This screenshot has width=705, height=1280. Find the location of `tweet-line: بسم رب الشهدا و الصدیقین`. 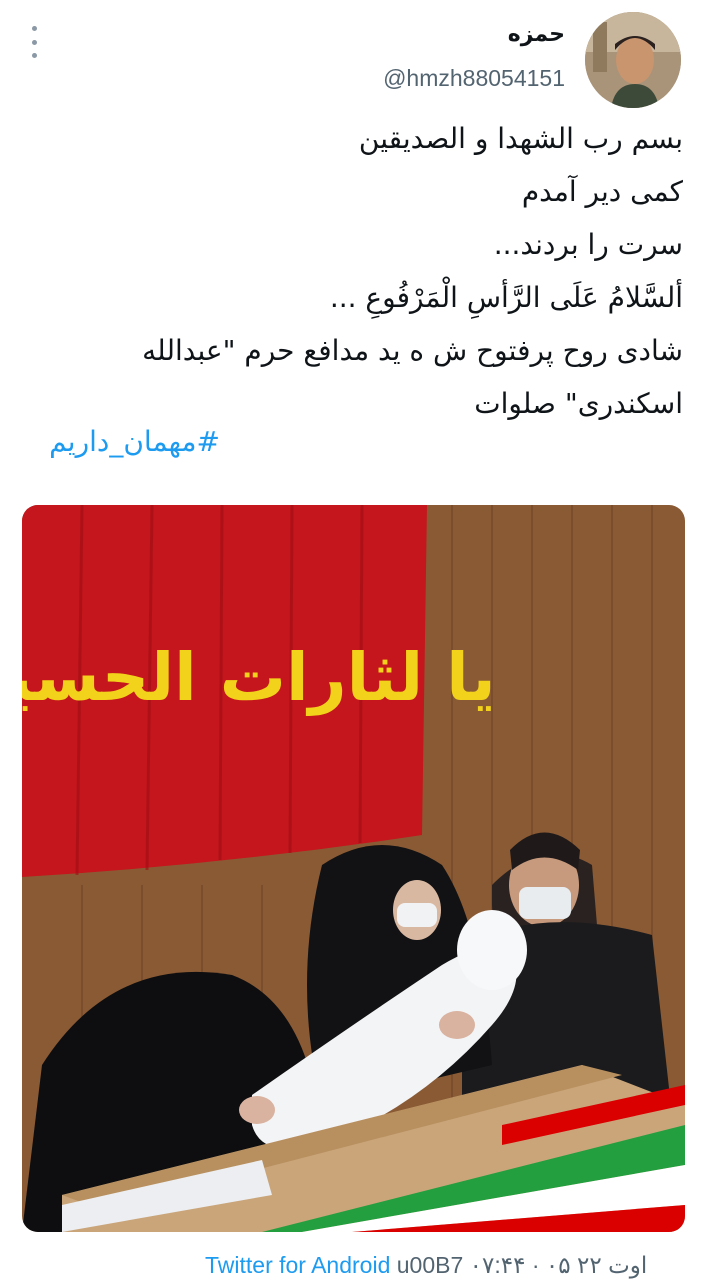

tweet-line: بسم رب الشهدا و الصدیقین is located at coordinates (520, 138).